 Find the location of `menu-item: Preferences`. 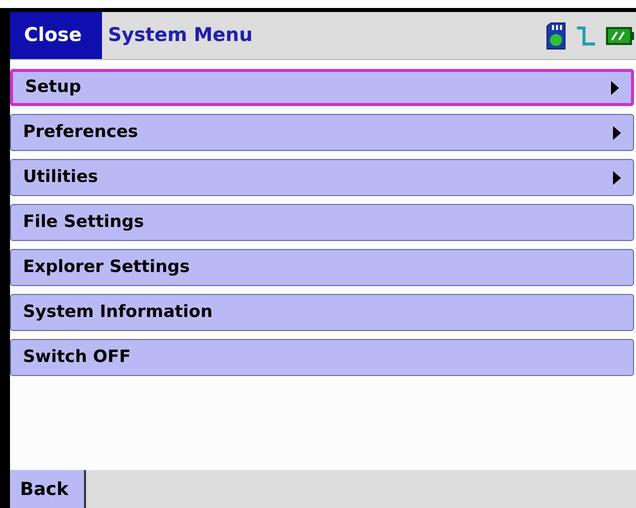

menu-item: Preferences is located at coordinates (322, 132).